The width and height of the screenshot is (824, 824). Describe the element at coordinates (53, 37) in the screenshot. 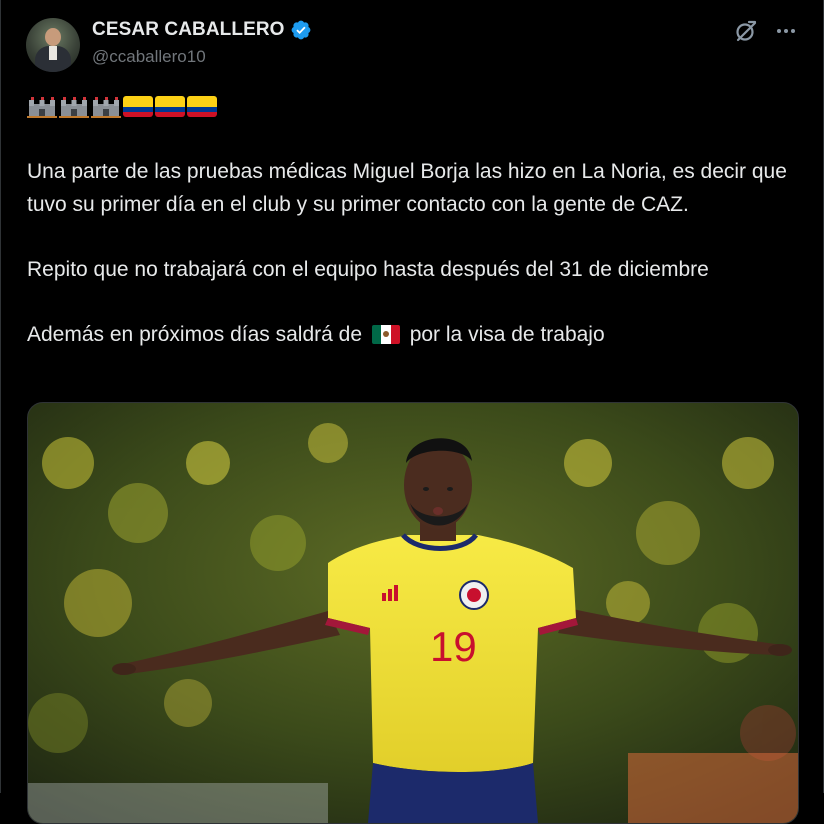

I see `avatar-head` at that location.